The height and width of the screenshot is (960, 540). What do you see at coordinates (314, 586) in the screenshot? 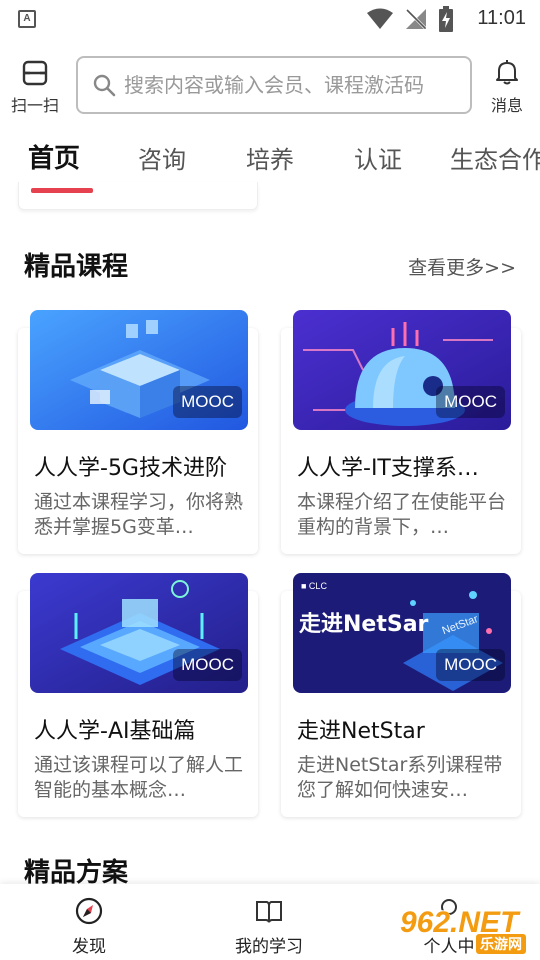
I see `thumb-logo: ■ CLC` at bounding box center [314, 586].